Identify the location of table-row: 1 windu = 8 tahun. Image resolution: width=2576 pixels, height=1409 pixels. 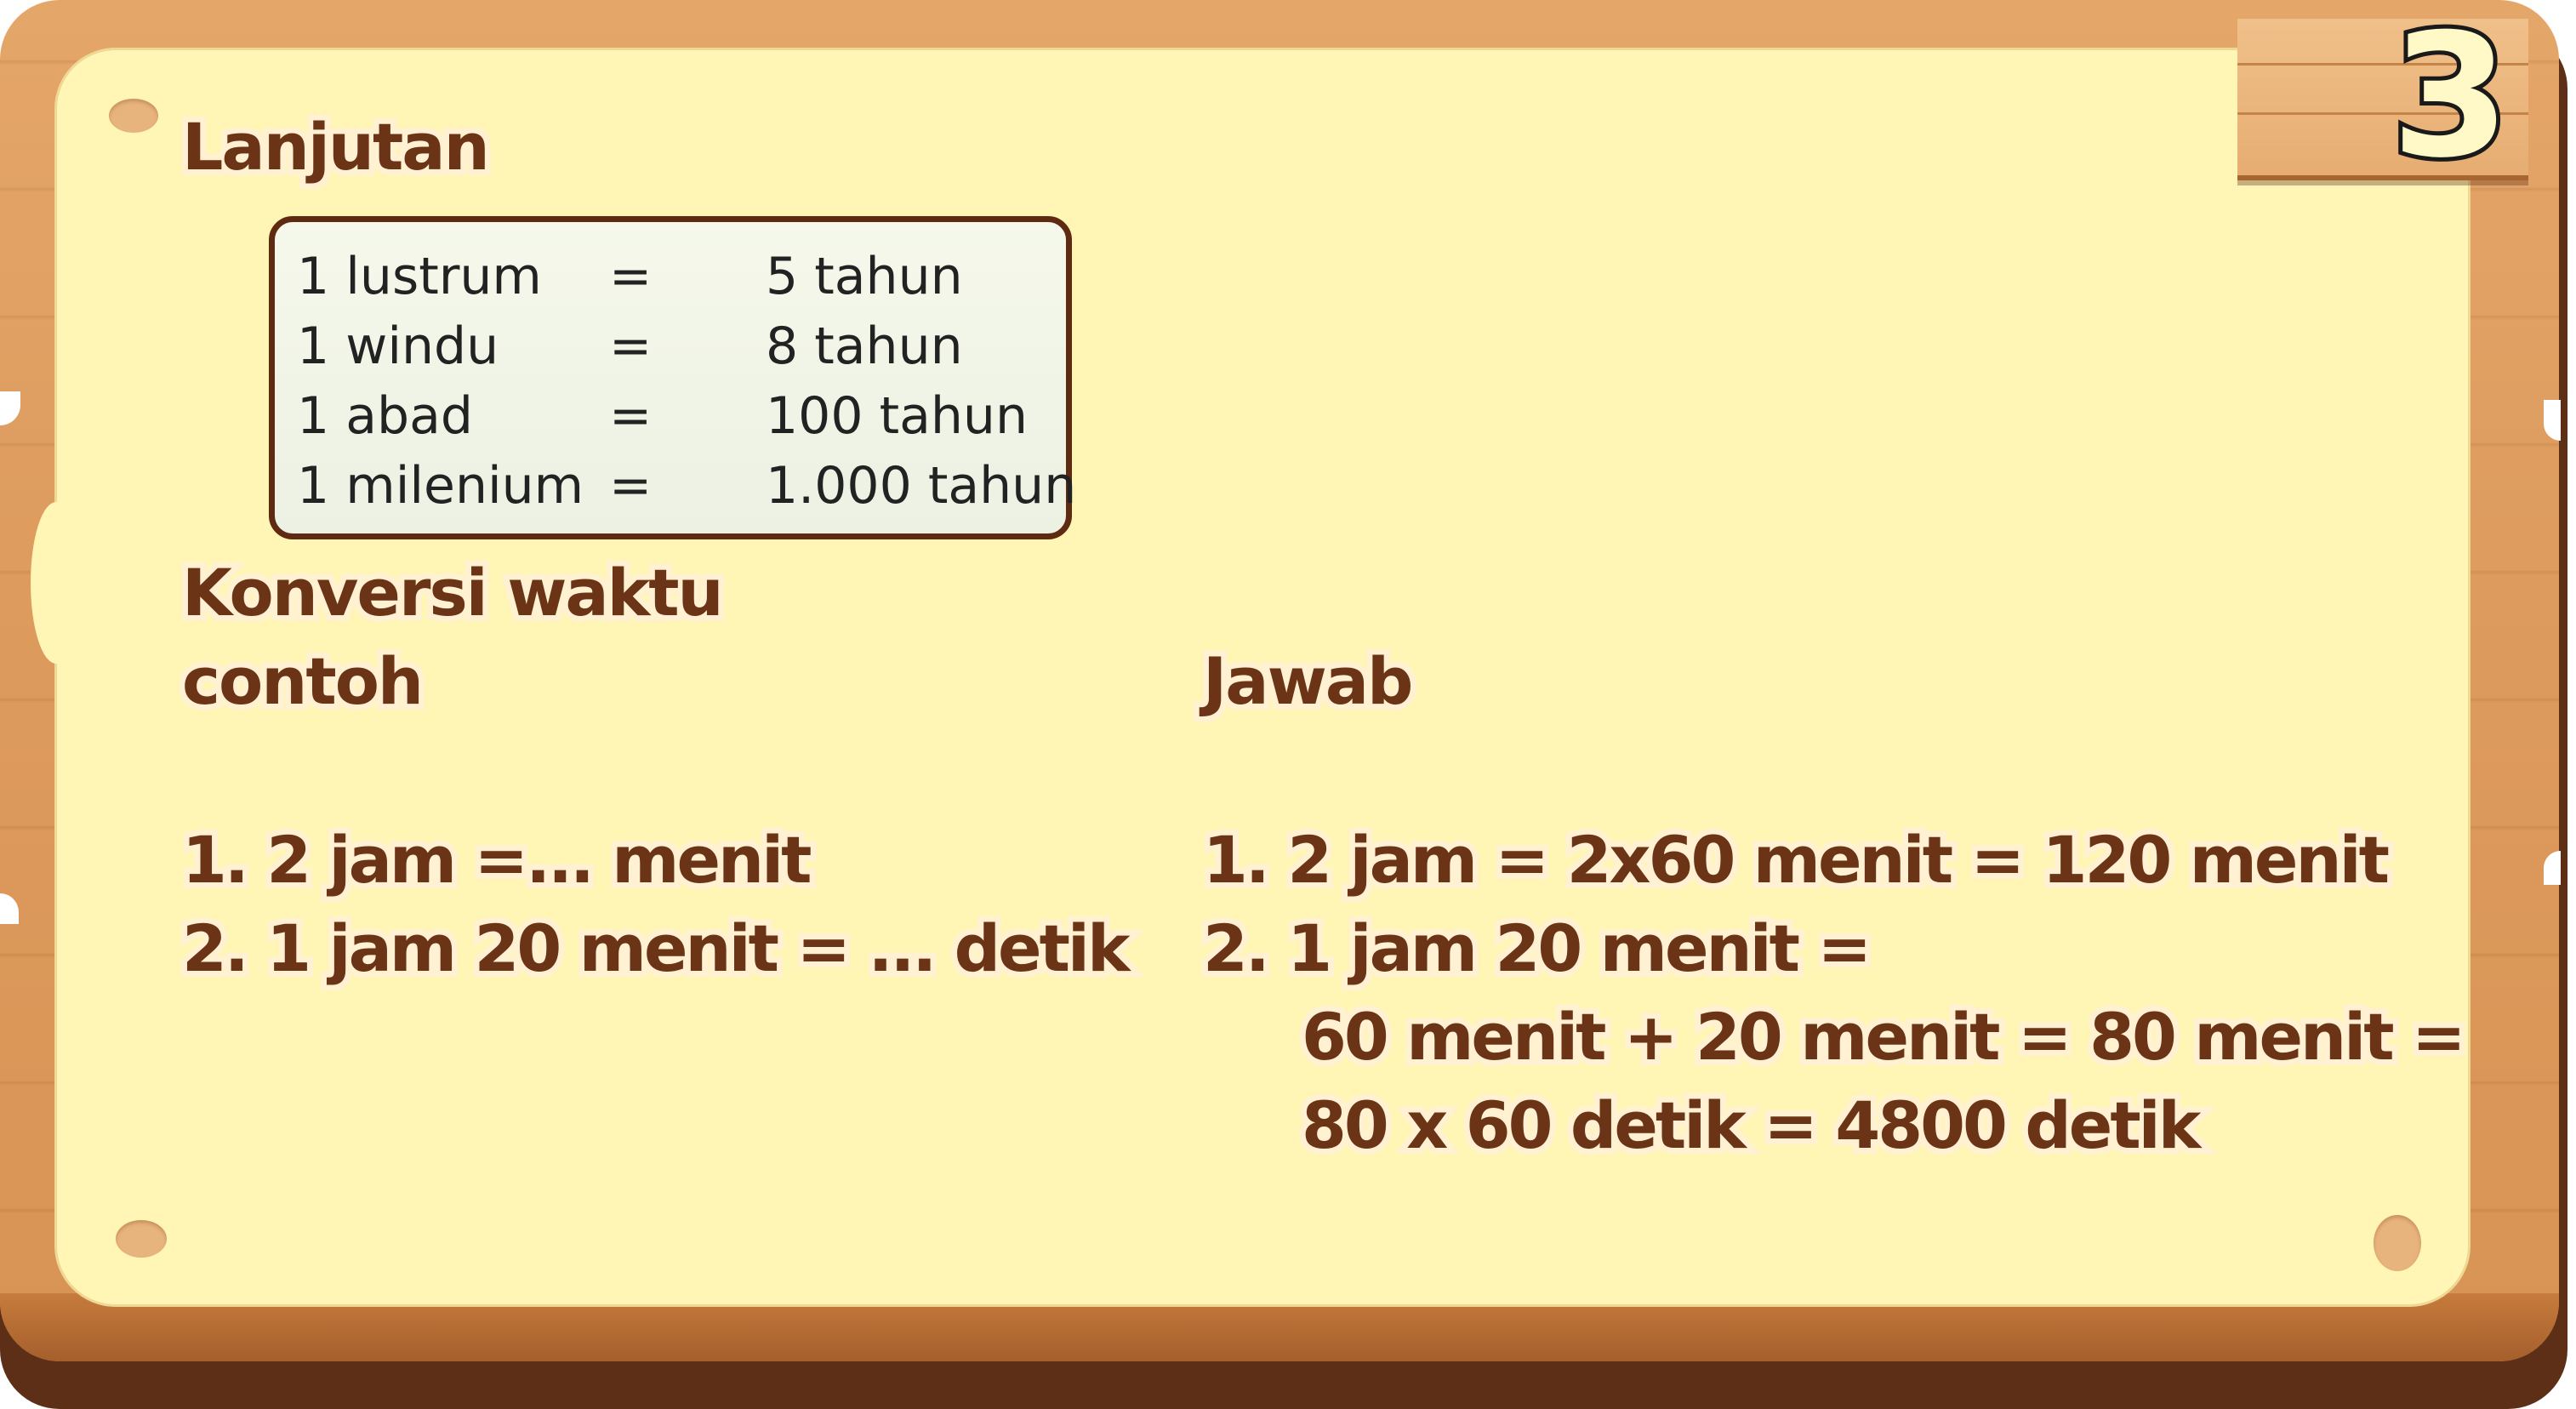
(670, 346).